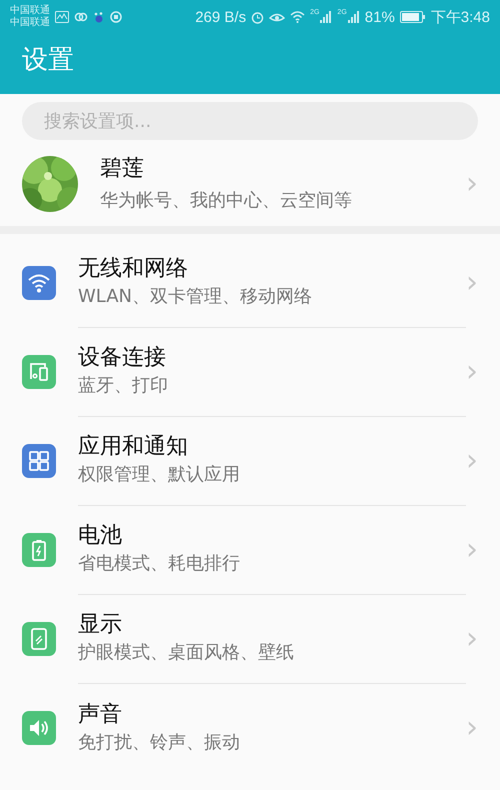  What do you see at coordinates (62, 17) in the screenshot?
I see `activity-icon` at bounding box center [62, 17].